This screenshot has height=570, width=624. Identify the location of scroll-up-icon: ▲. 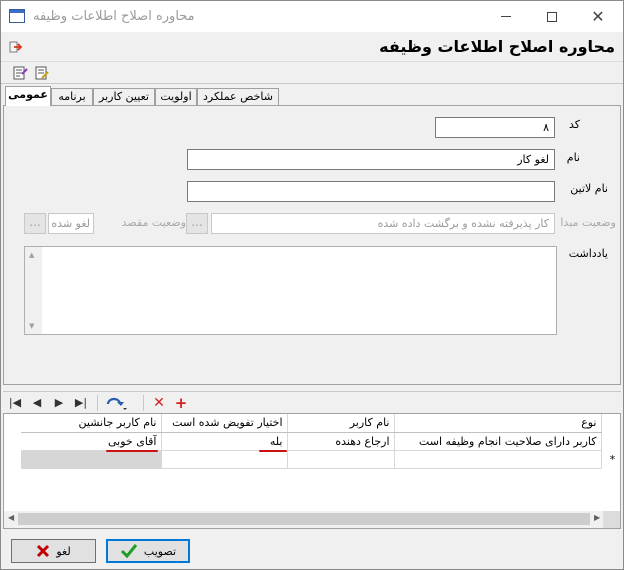
(32, 255).